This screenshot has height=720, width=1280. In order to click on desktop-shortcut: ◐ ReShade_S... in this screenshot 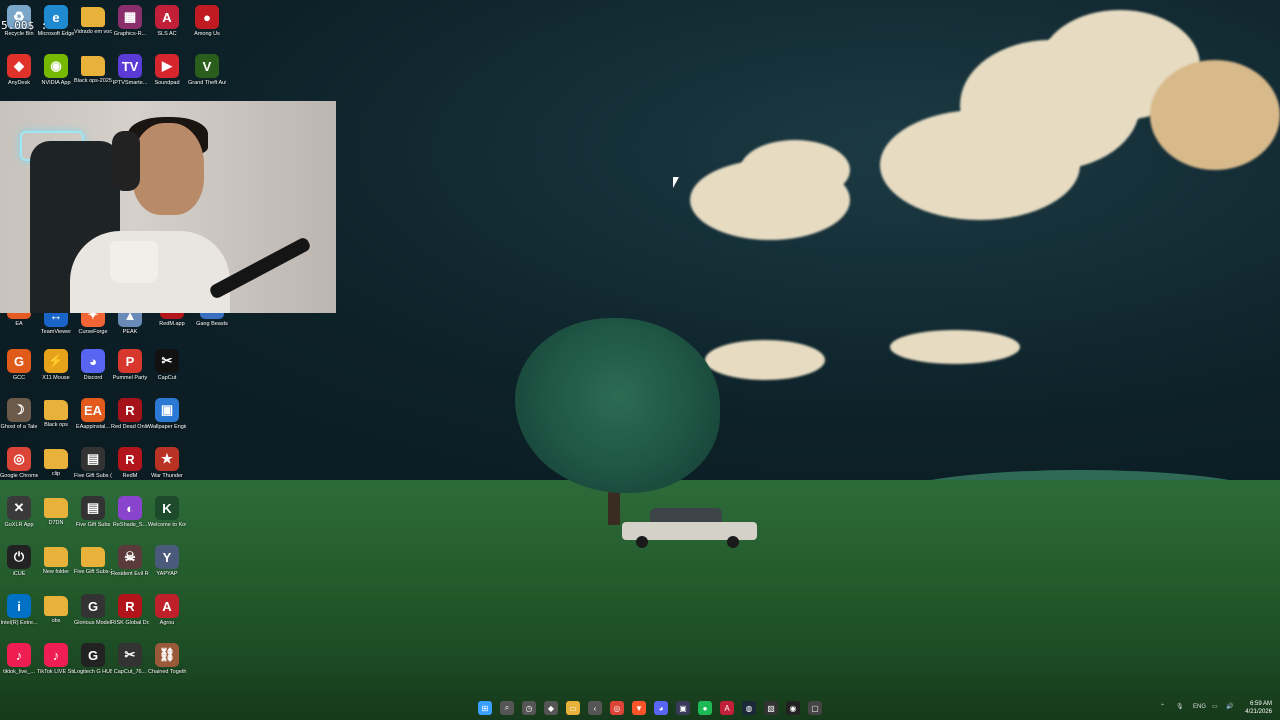, I will do `click(130, 516)`.